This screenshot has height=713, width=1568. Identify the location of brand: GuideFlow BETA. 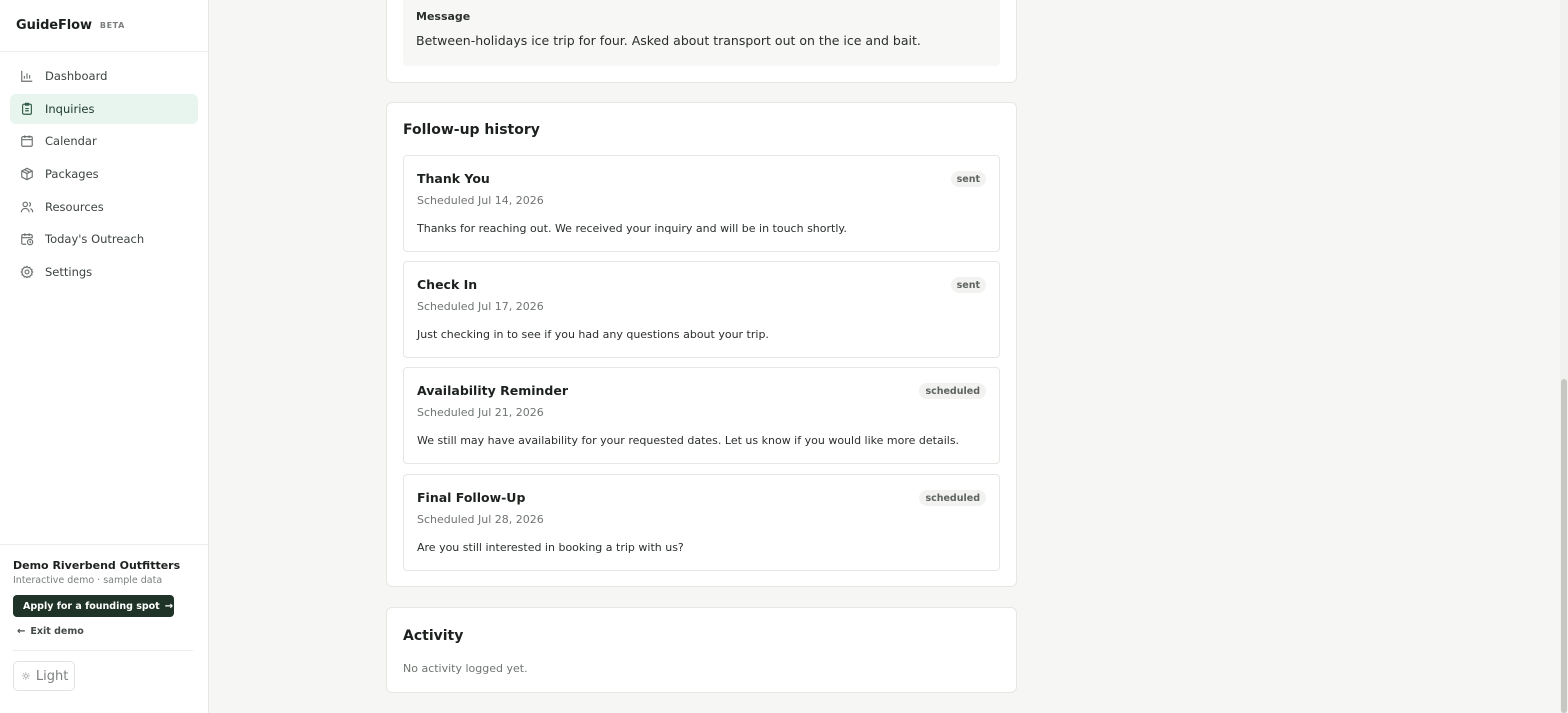
(104, 26).